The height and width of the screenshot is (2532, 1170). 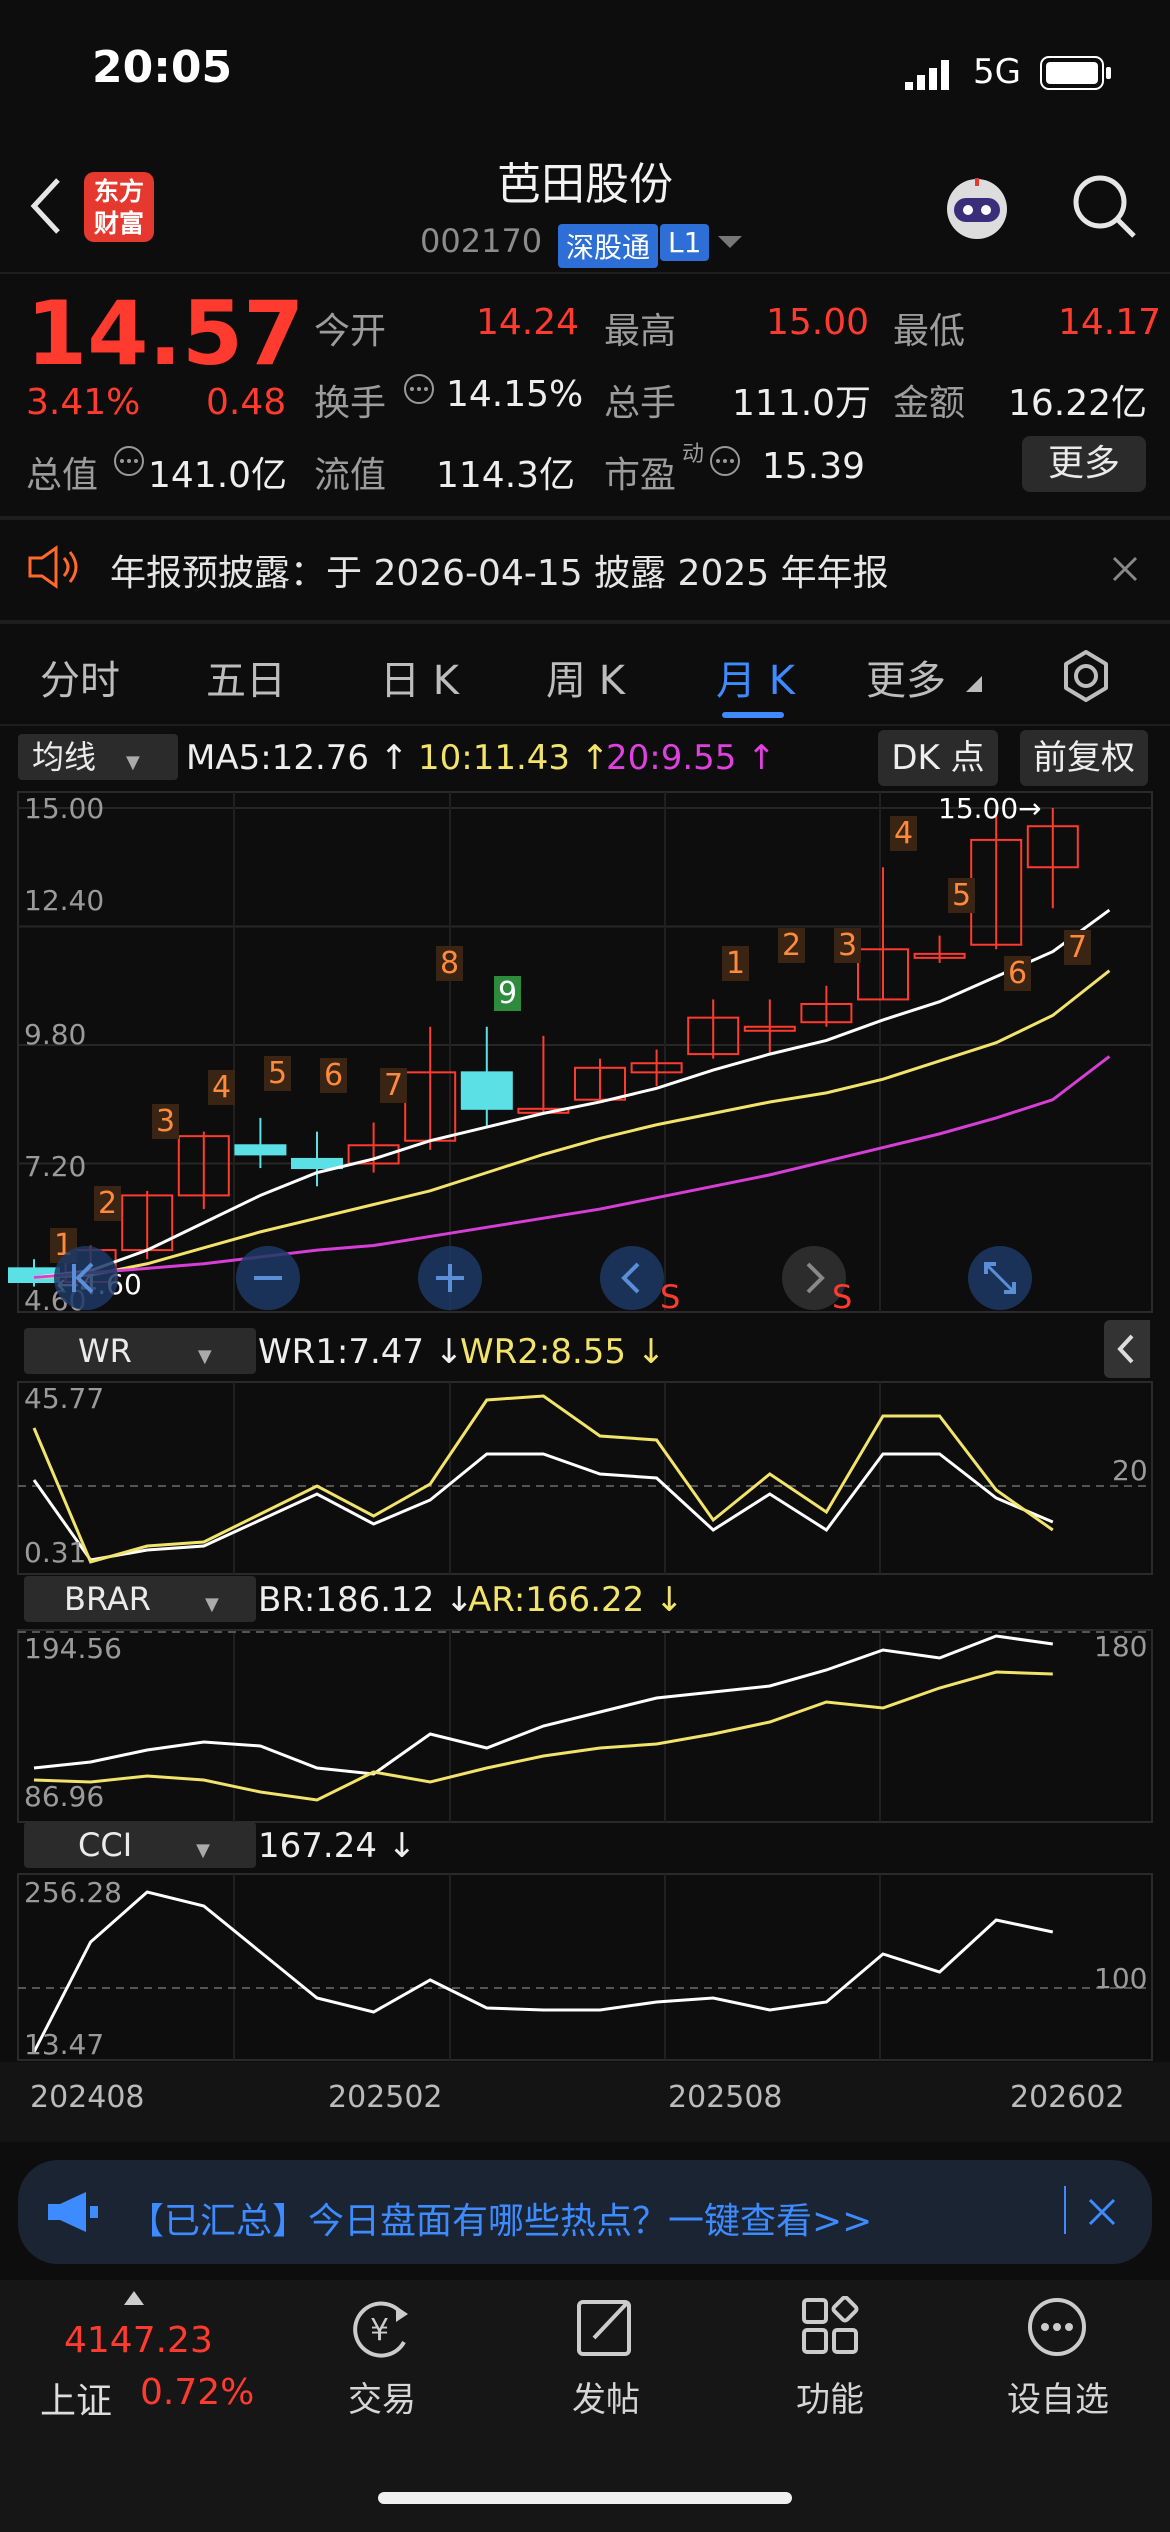 I want to click on max-price-label: 15.00→, so click(x=990, y=808).